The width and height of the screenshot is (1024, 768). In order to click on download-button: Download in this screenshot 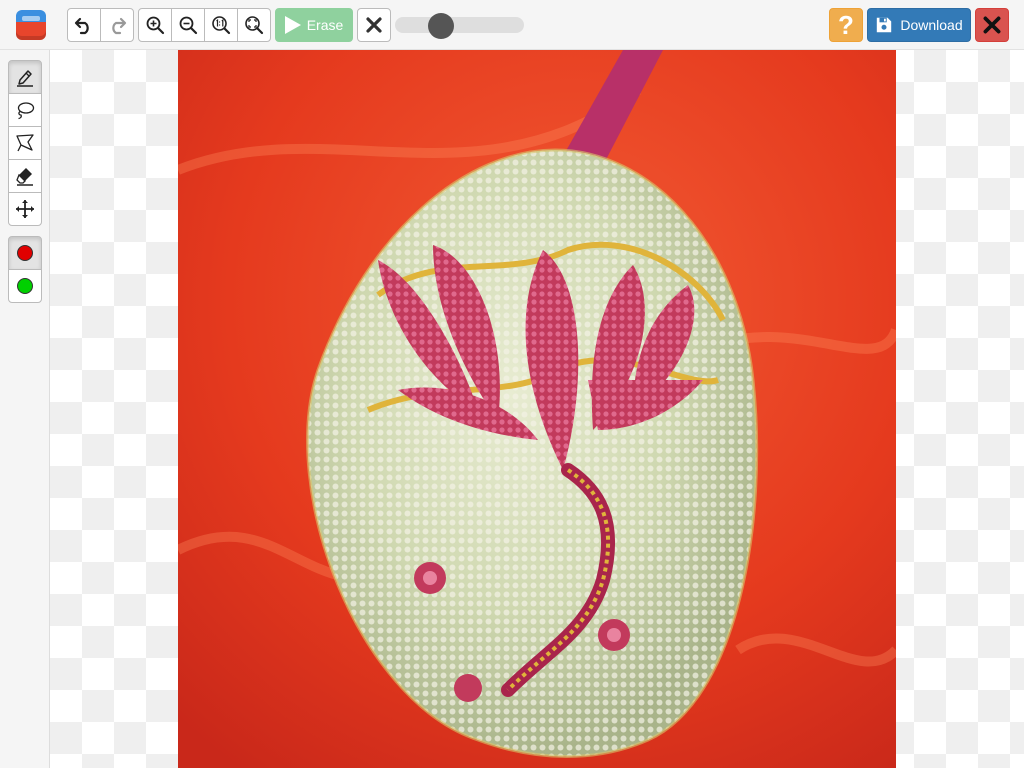, I will do `click(919, 25)`.